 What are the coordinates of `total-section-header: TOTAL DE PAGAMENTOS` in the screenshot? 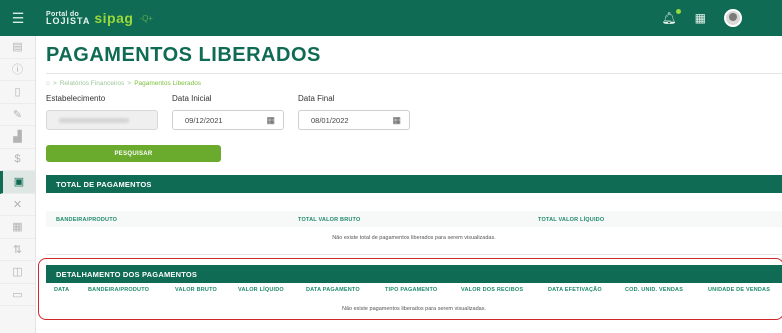 It's located at (414, 184).